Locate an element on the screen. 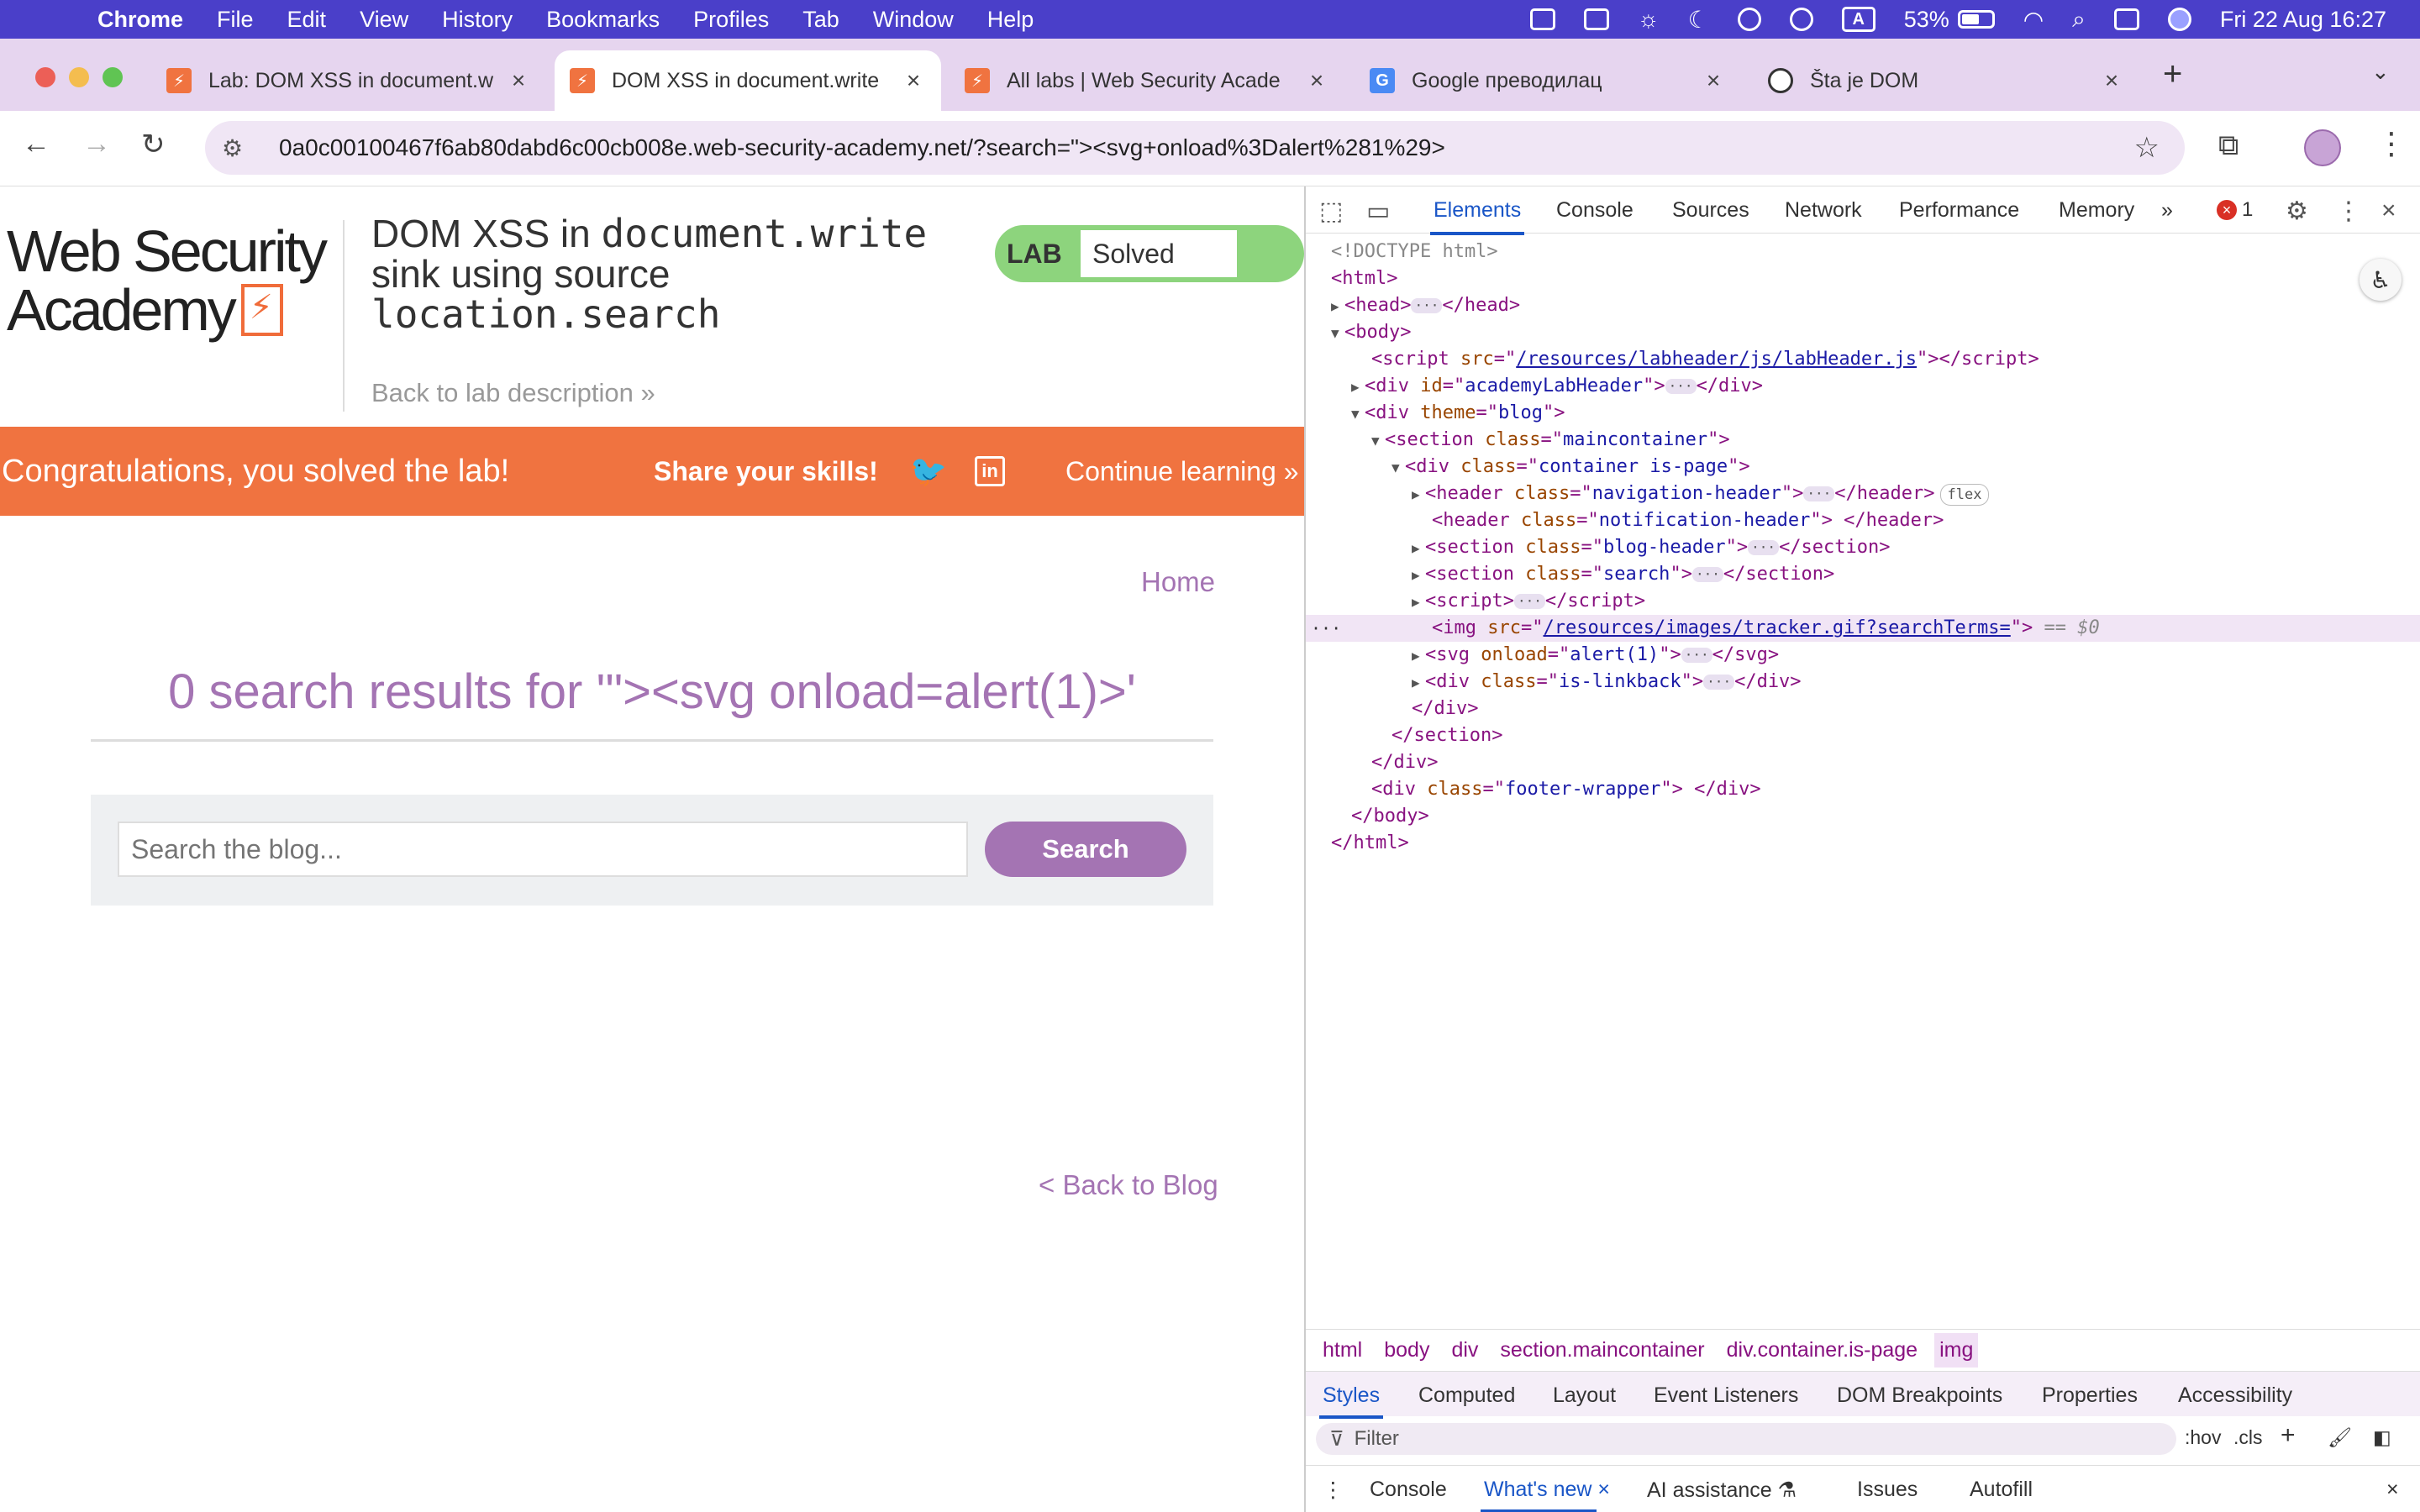  chrome-menu-icon: ⋮ is located at coordinates (2391, 143).